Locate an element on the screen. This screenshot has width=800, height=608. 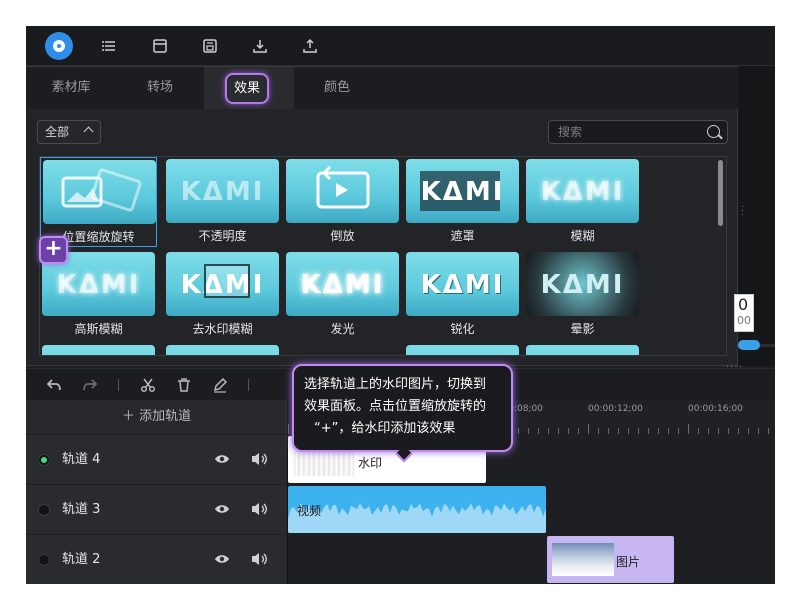
delete-icon is located at coordinates (184, 385).